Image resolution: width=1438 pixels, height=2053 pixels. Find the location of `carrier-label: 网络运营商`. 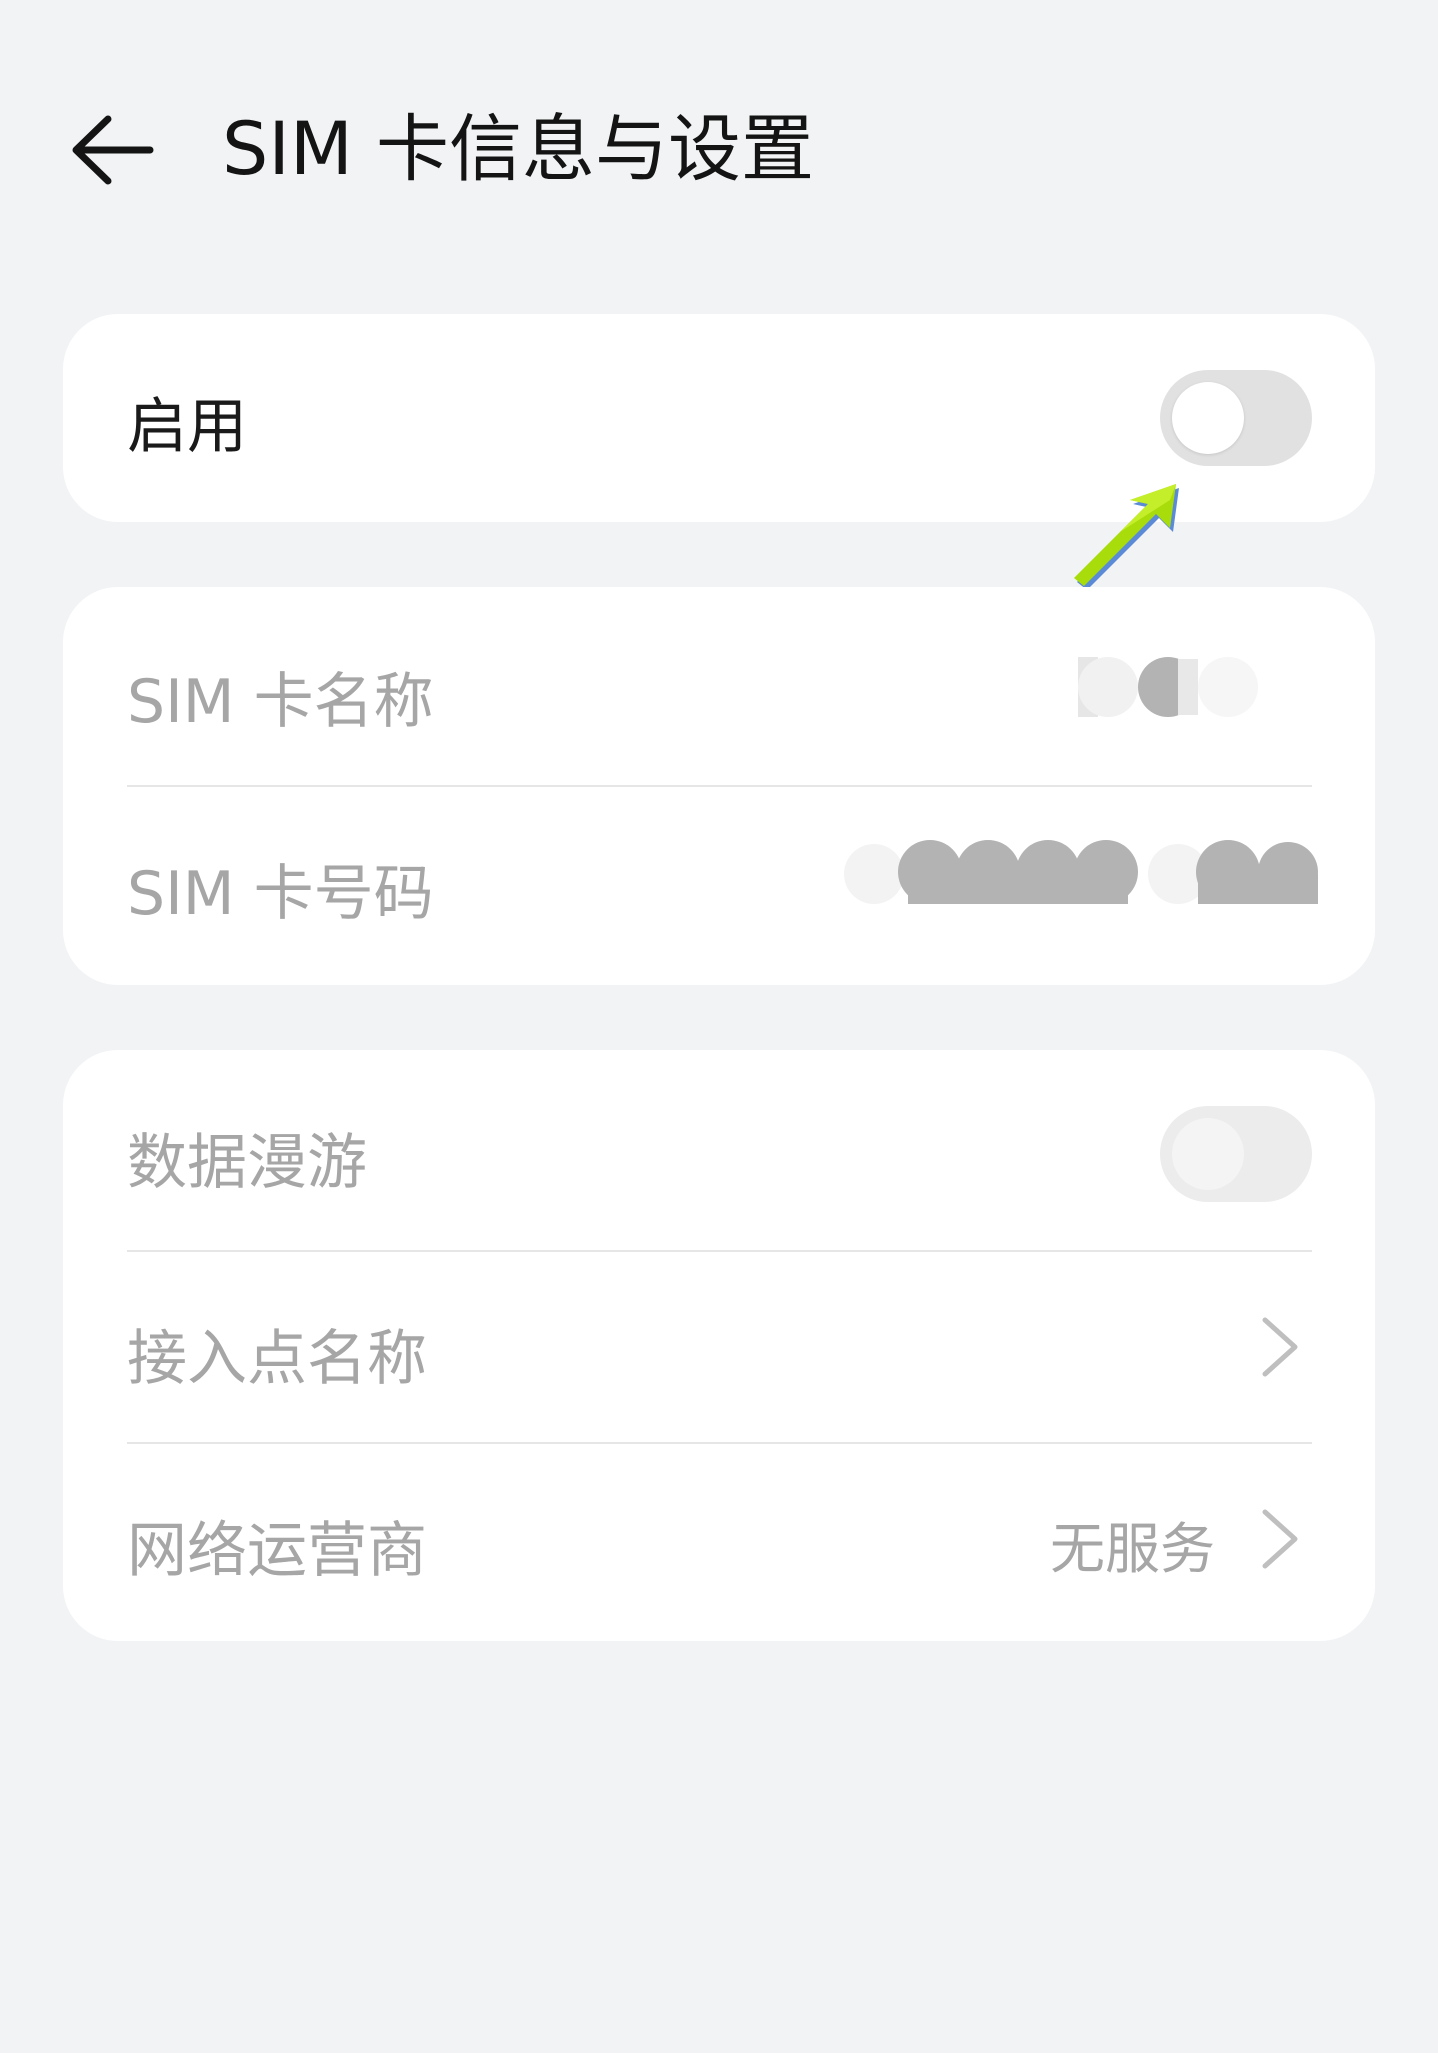

carrier-label: 网络运营商 is located at coordinates (277, 1551).